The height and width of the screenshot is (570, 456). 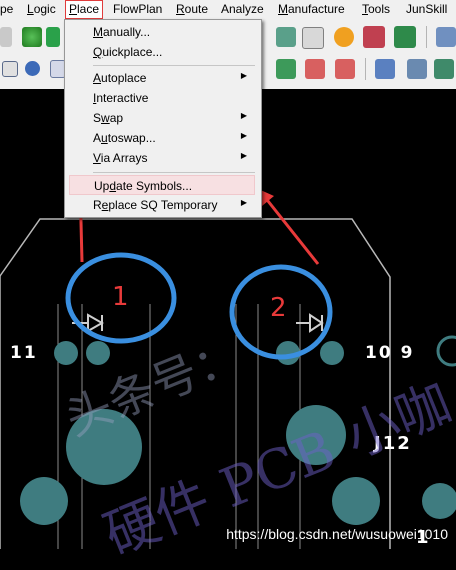 I want to click on menu-item-interactive: Interactive, so click(x=162, y=98).